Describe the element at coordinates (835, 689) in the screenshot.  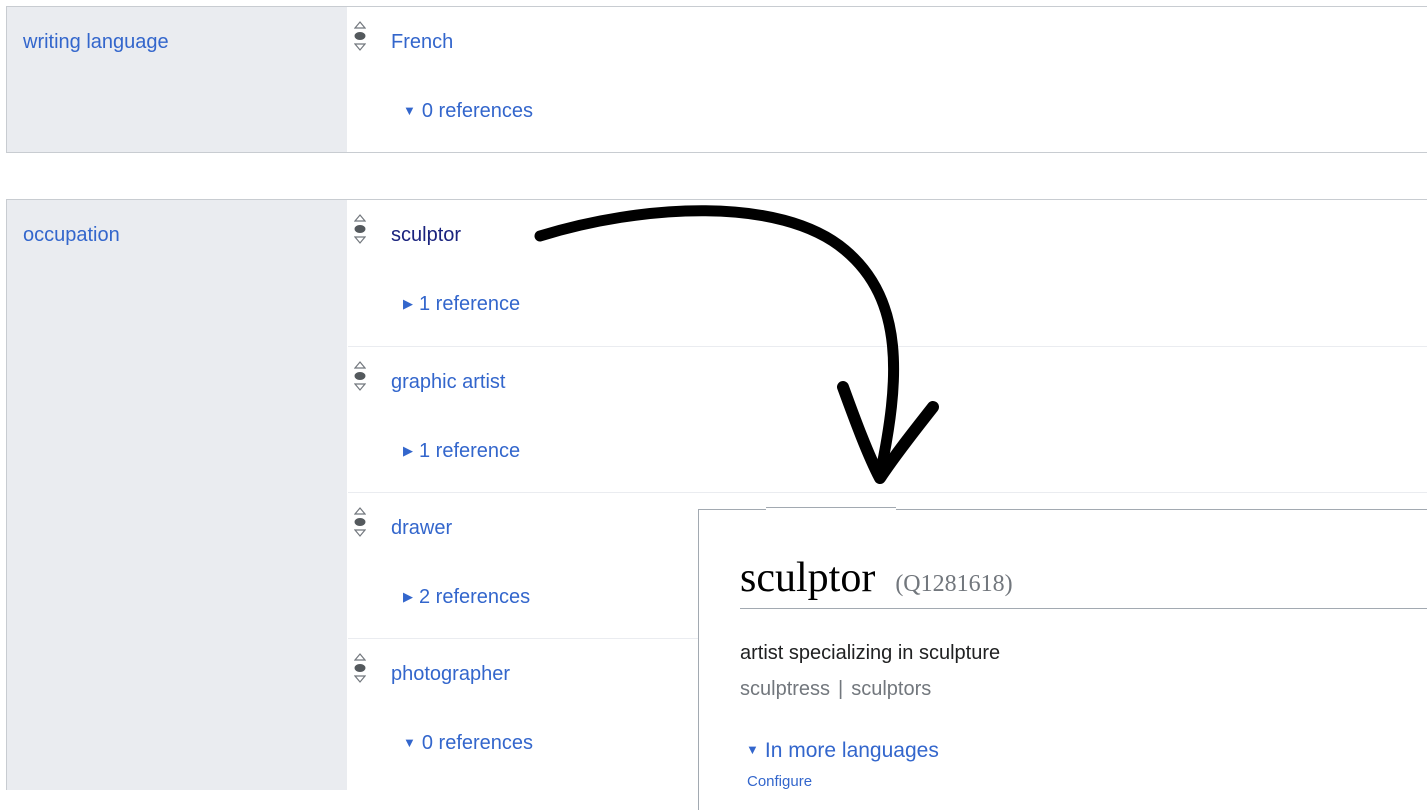
I see `popup-aliases: sculptress | sculptors` at that location.